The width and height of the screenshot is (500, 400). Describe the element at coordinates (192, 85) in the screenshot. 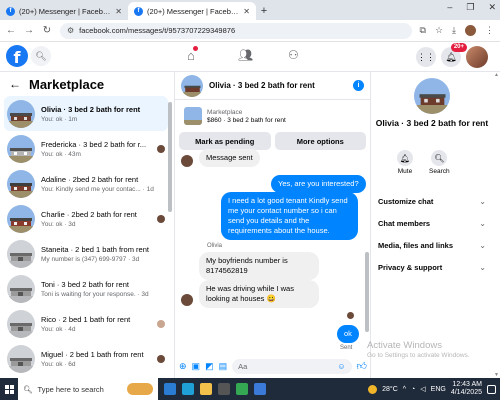

I see `chat-header-thumbnail` at that location.